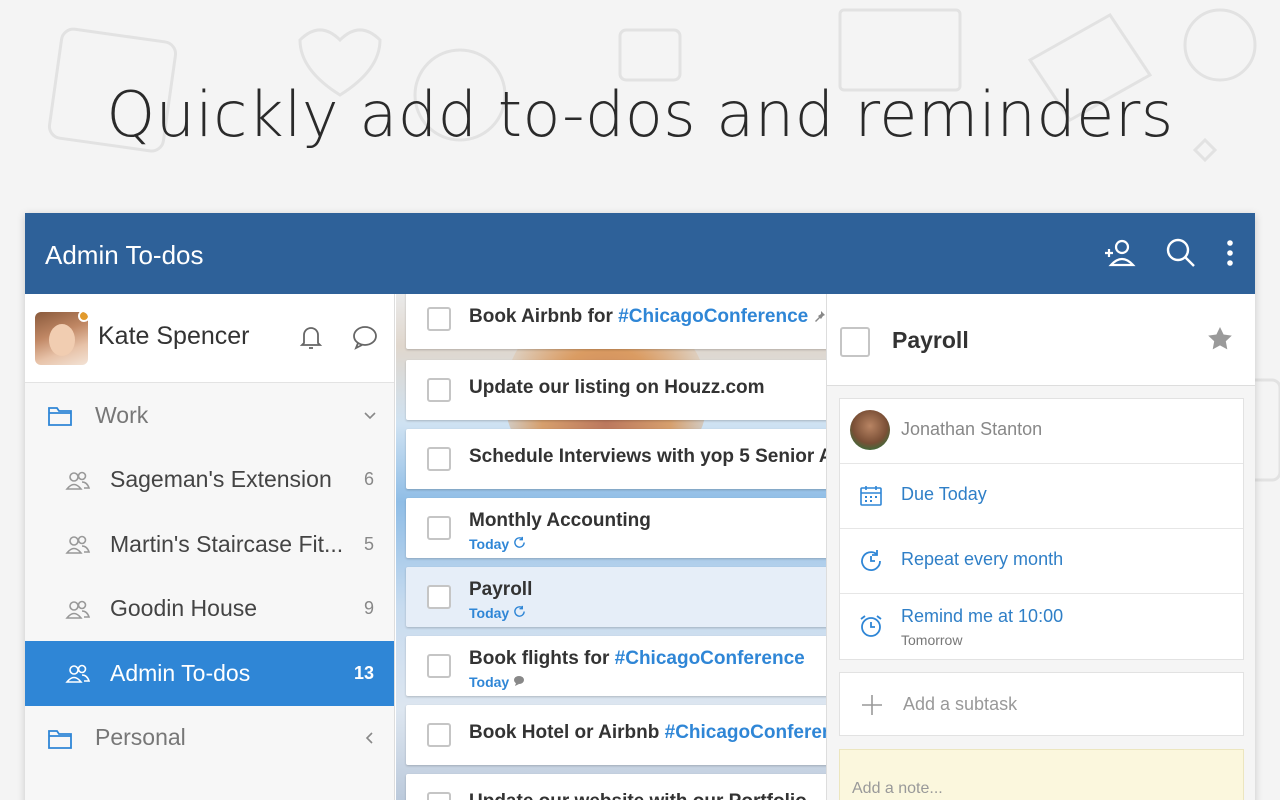 This screenshot has width=1280, height=800. I want to click on detail-header: Payroll, so click(1041, 340).